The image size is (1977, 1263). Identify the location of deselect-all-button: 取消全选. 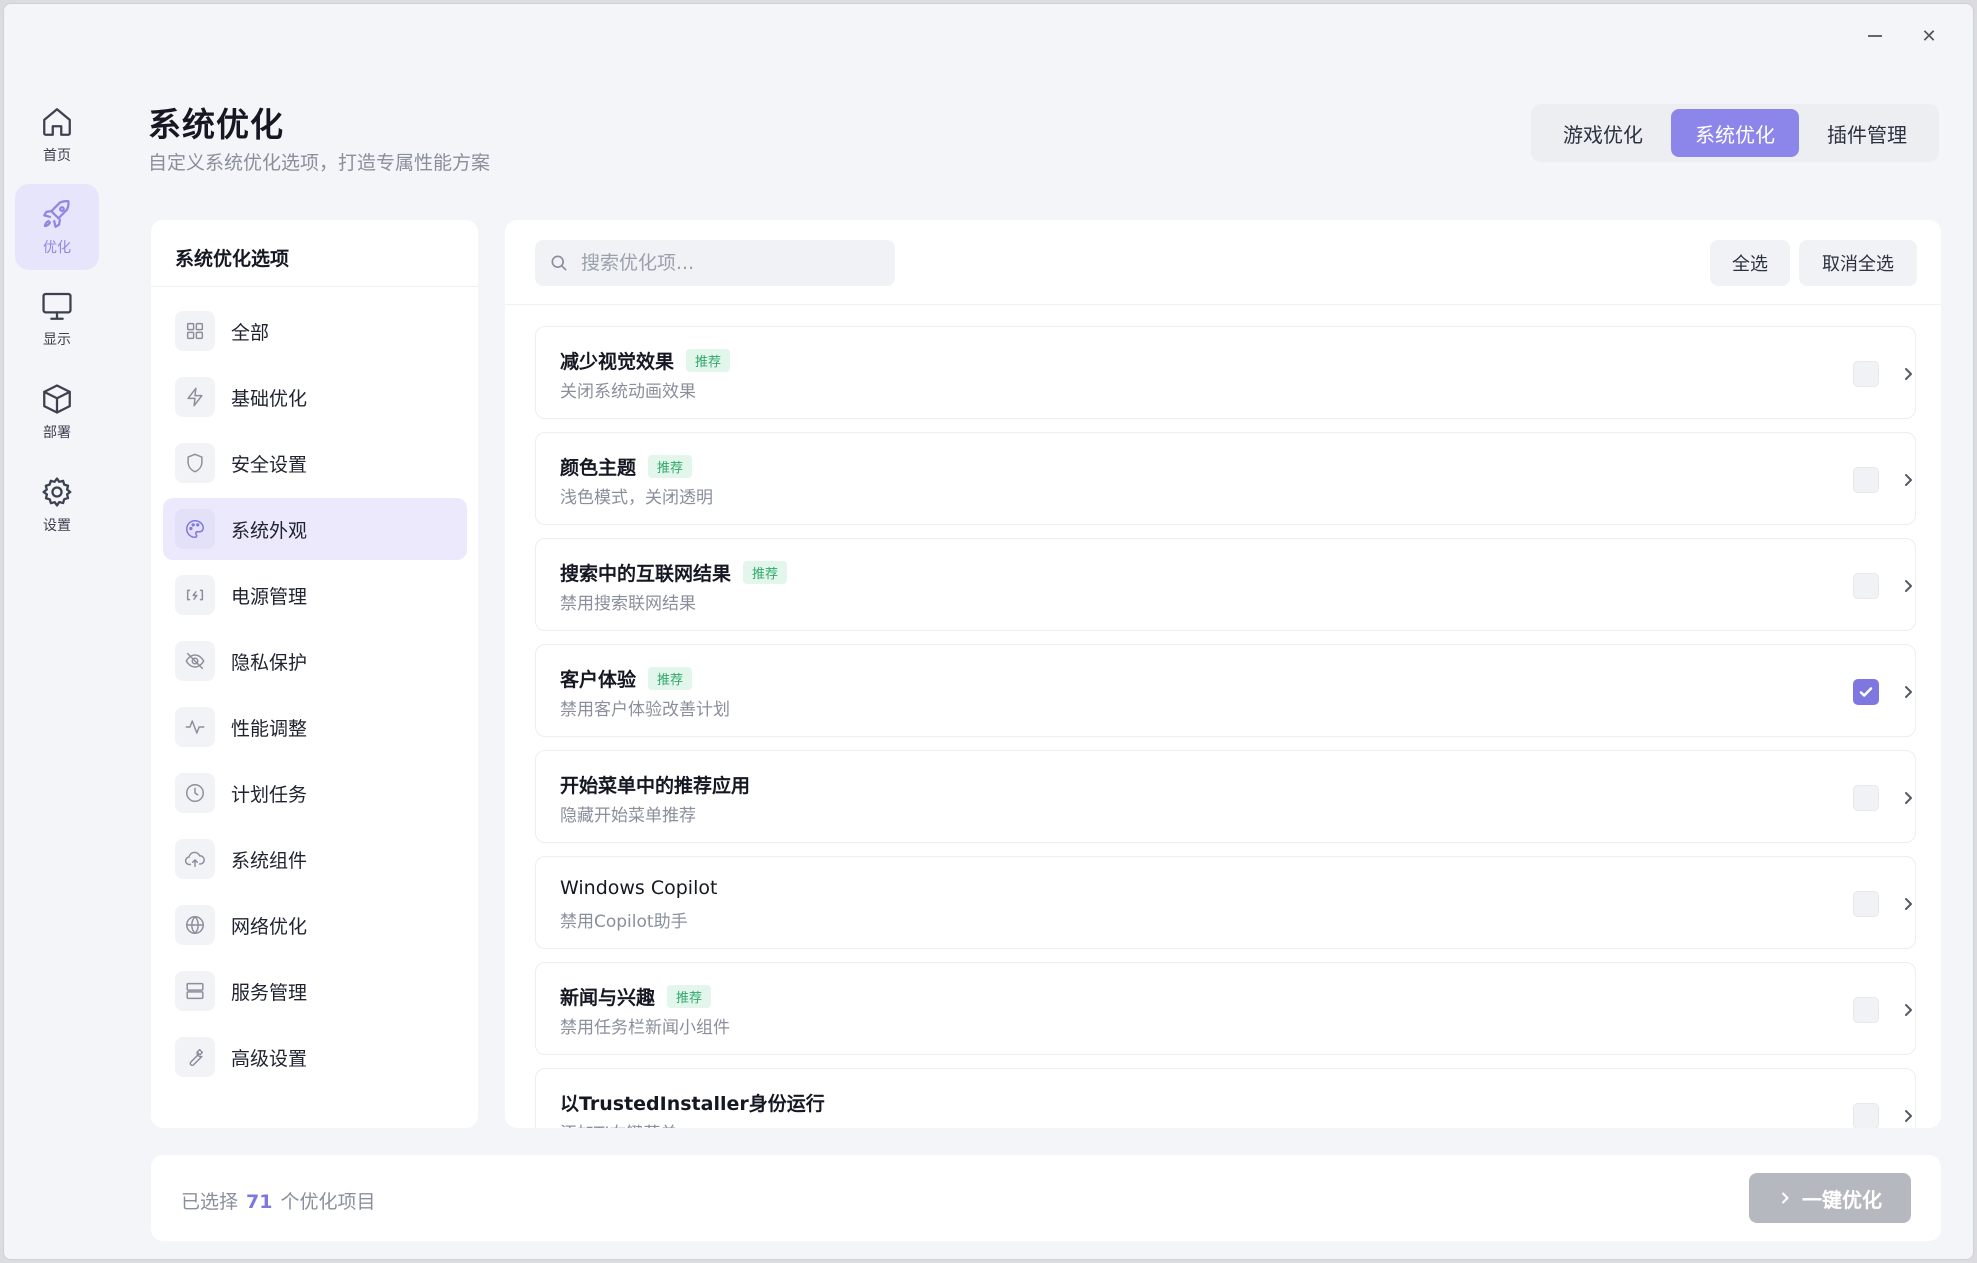
(1858, 263).